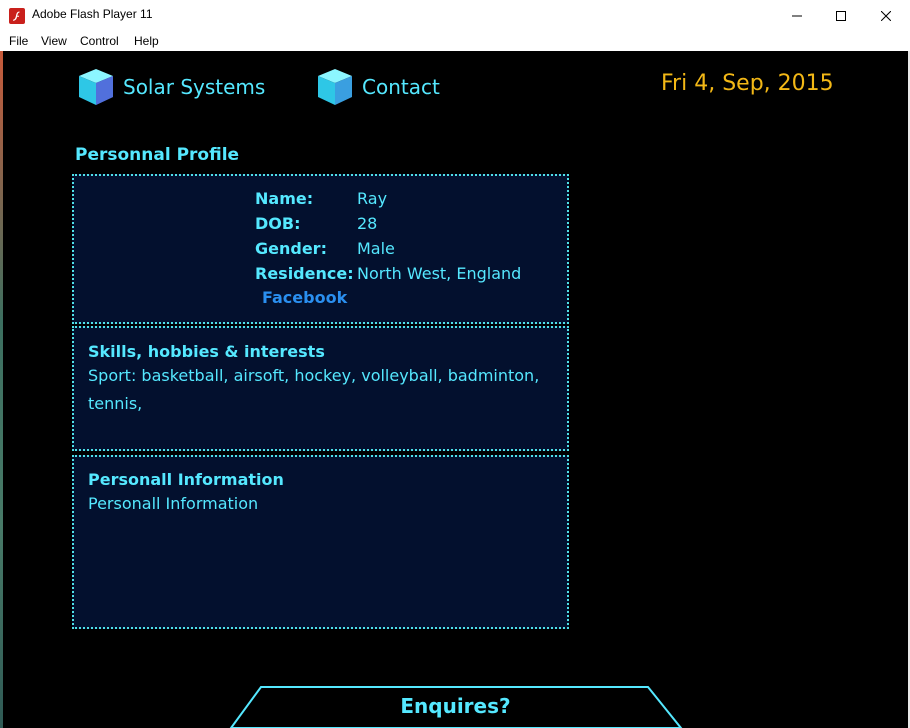  I want to click on menu-view: View, so click(54, 41).